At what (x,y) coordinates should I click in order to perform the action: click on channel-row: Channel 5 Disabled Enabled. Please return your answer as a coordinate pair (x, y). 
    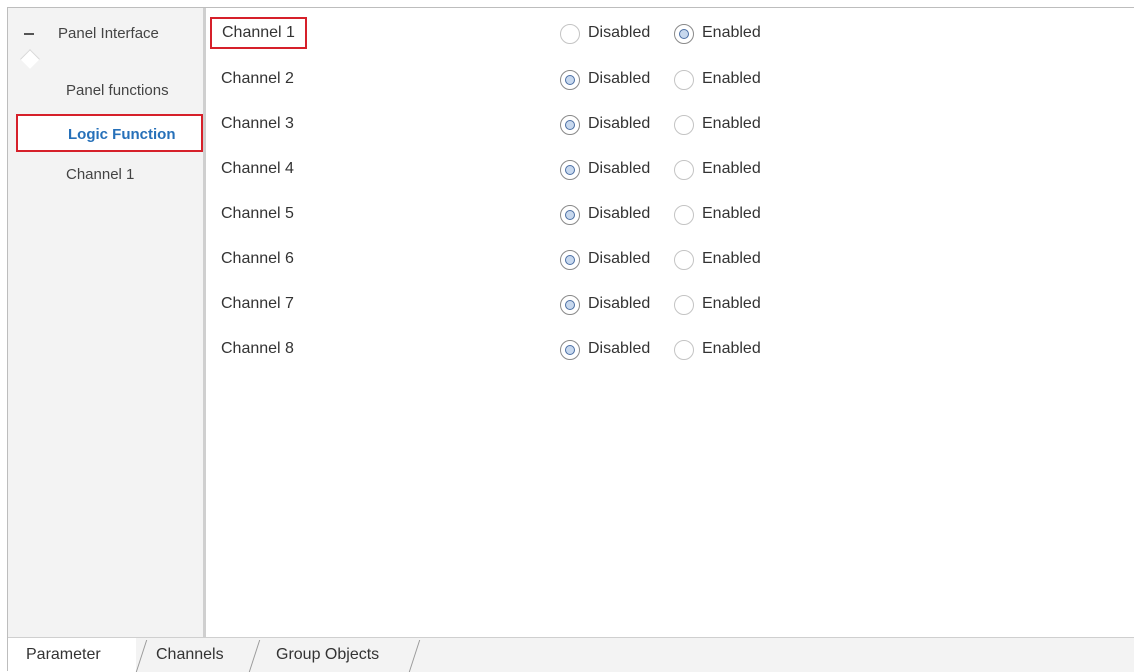
    Looking at the image, I should click on (670, 215).